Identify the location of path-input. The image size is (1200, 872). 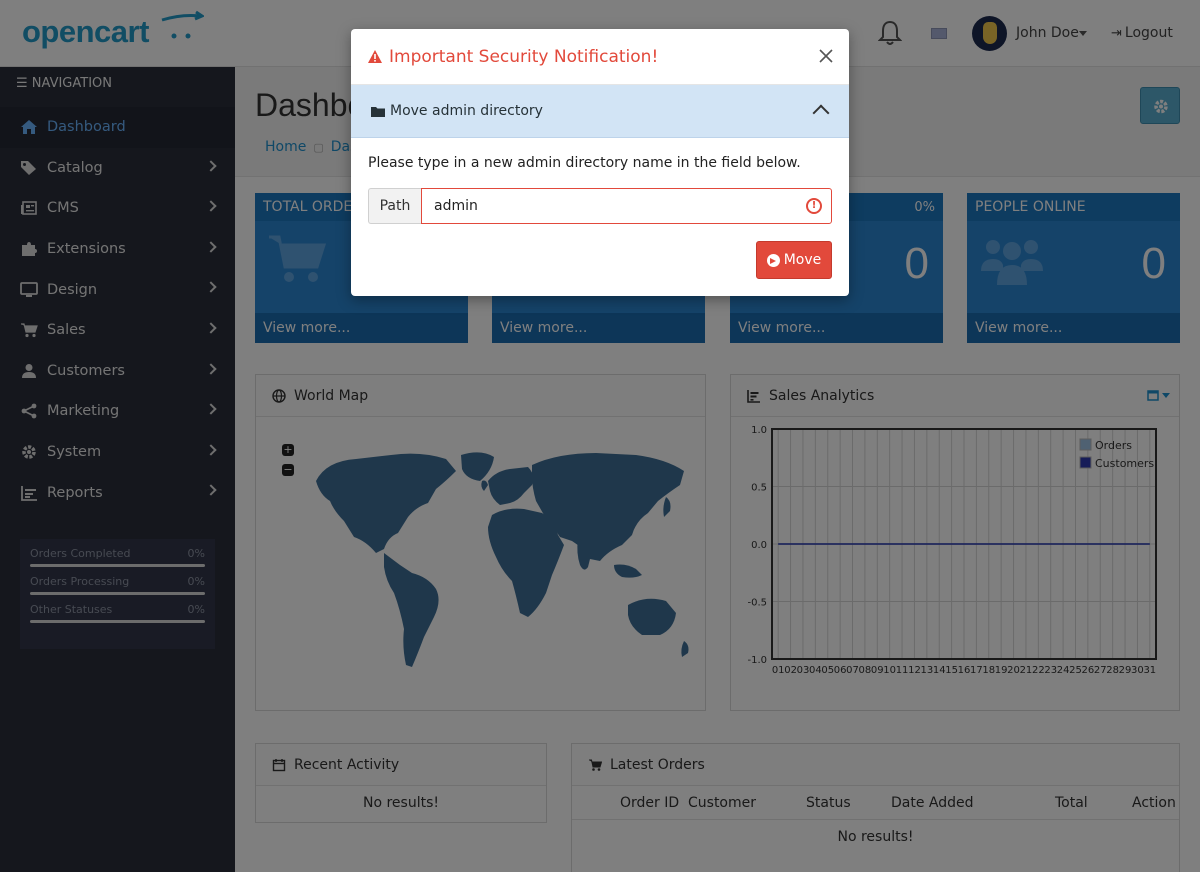
(626, 206).